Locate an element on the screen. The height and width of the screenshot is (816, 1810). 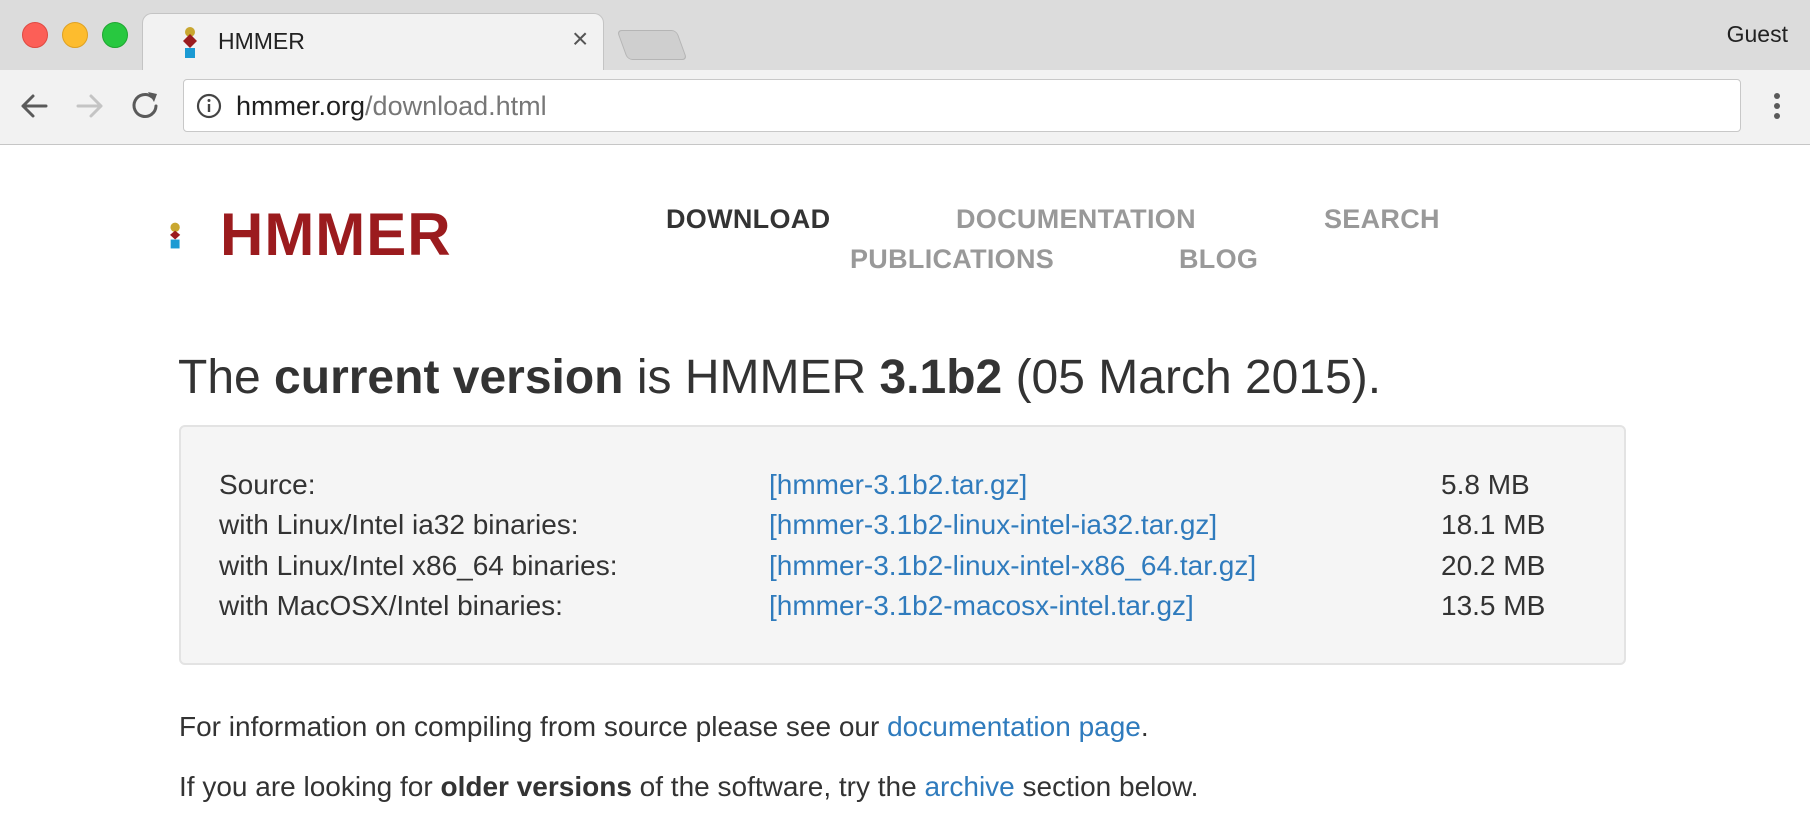
download-label: with Linux/Intel x86_64 binaries: is located at coordinates (418, 565).